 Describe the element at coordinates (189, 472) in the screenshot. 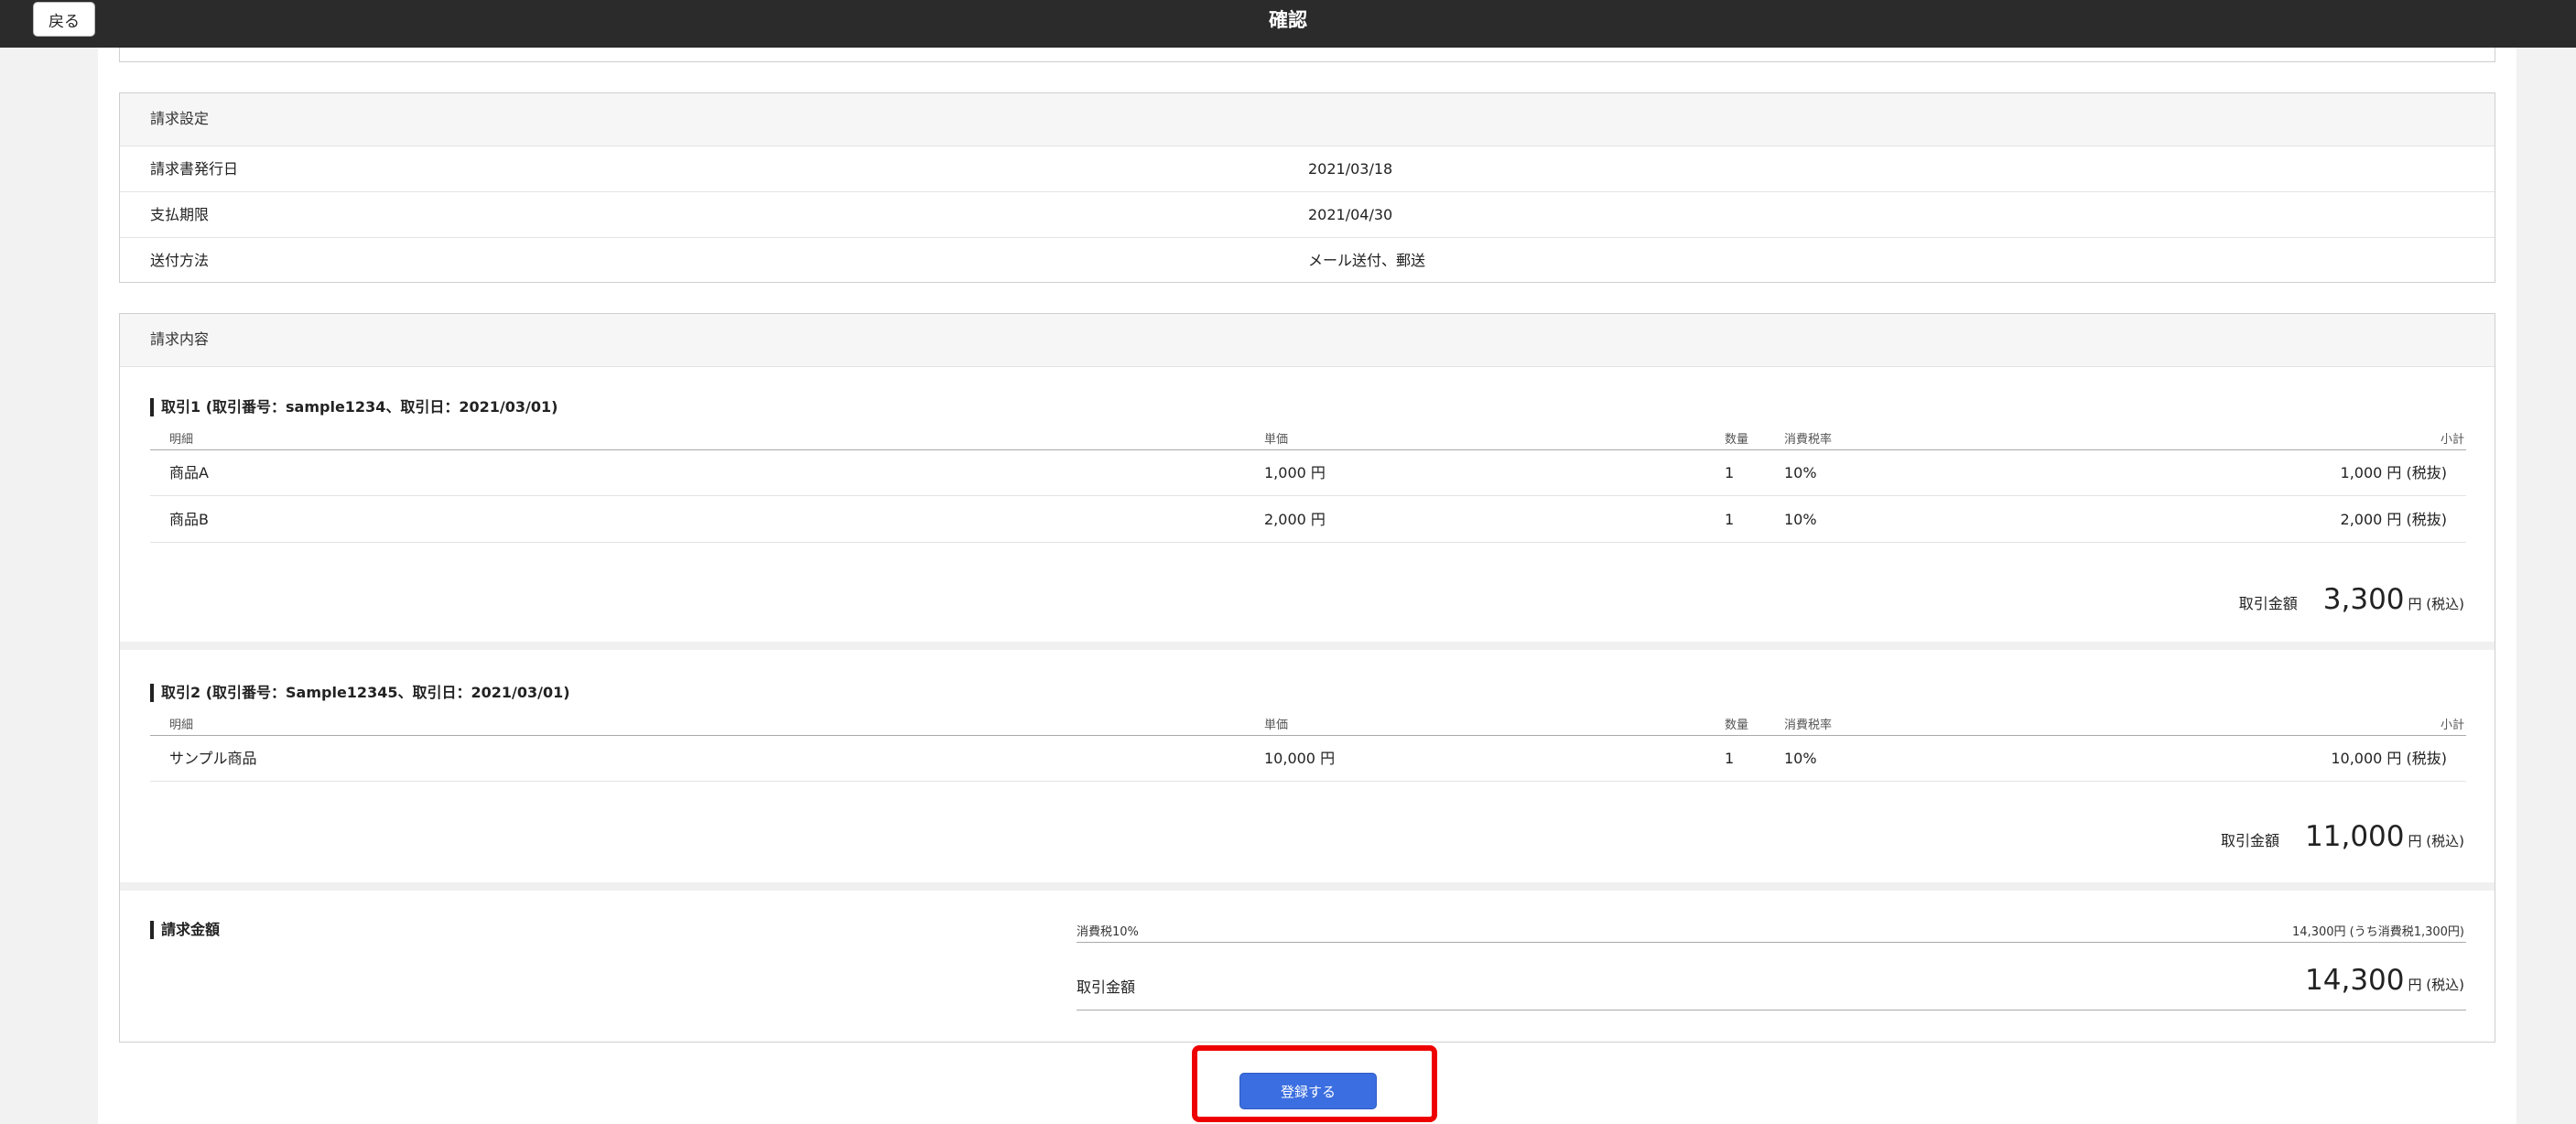

I see `item-name: 商品A` at that location.